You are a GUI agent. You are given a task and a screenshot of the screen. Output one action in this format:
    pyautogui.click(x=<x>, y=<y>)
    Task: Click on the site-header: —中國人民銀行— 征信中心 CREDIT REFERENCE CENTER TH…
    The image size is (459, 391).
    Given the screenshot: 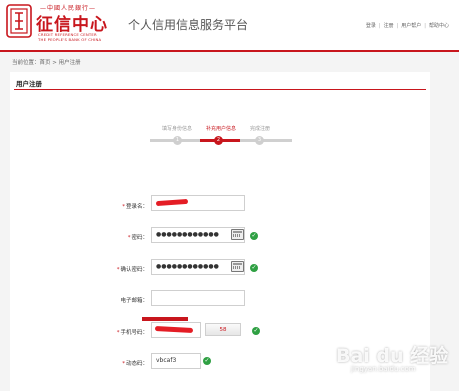 What is the action you would take?
    pyautogui.click(x=229, y=25)
    